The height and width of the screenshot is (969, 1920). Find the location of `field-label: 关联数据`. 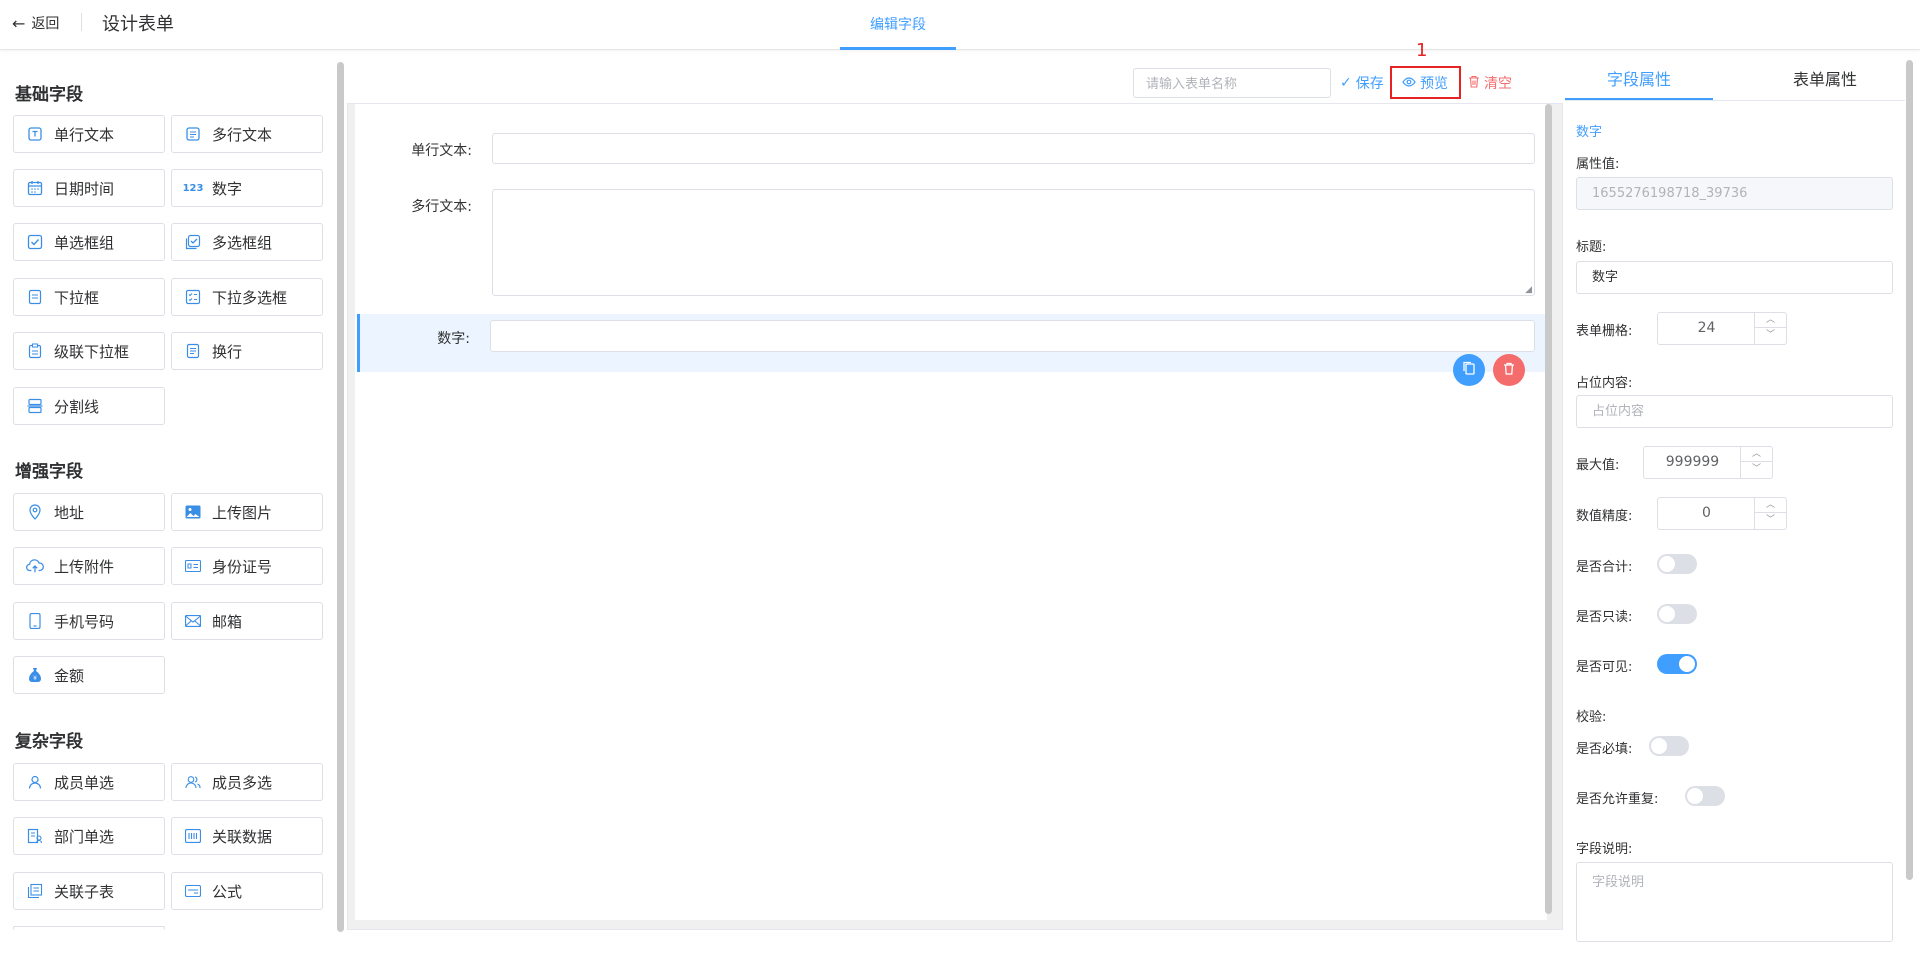

field-label: 关联数据 is located at coordinates (242, 836).